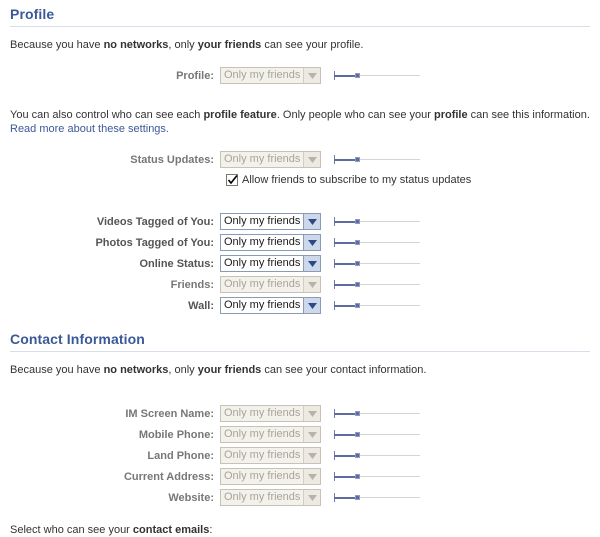 This screenshot has width=600, height=537. What do you see at coordinates (183, 45) in the screenshot?
I see `intro-middle: , only` at bounding box center [183, 45].